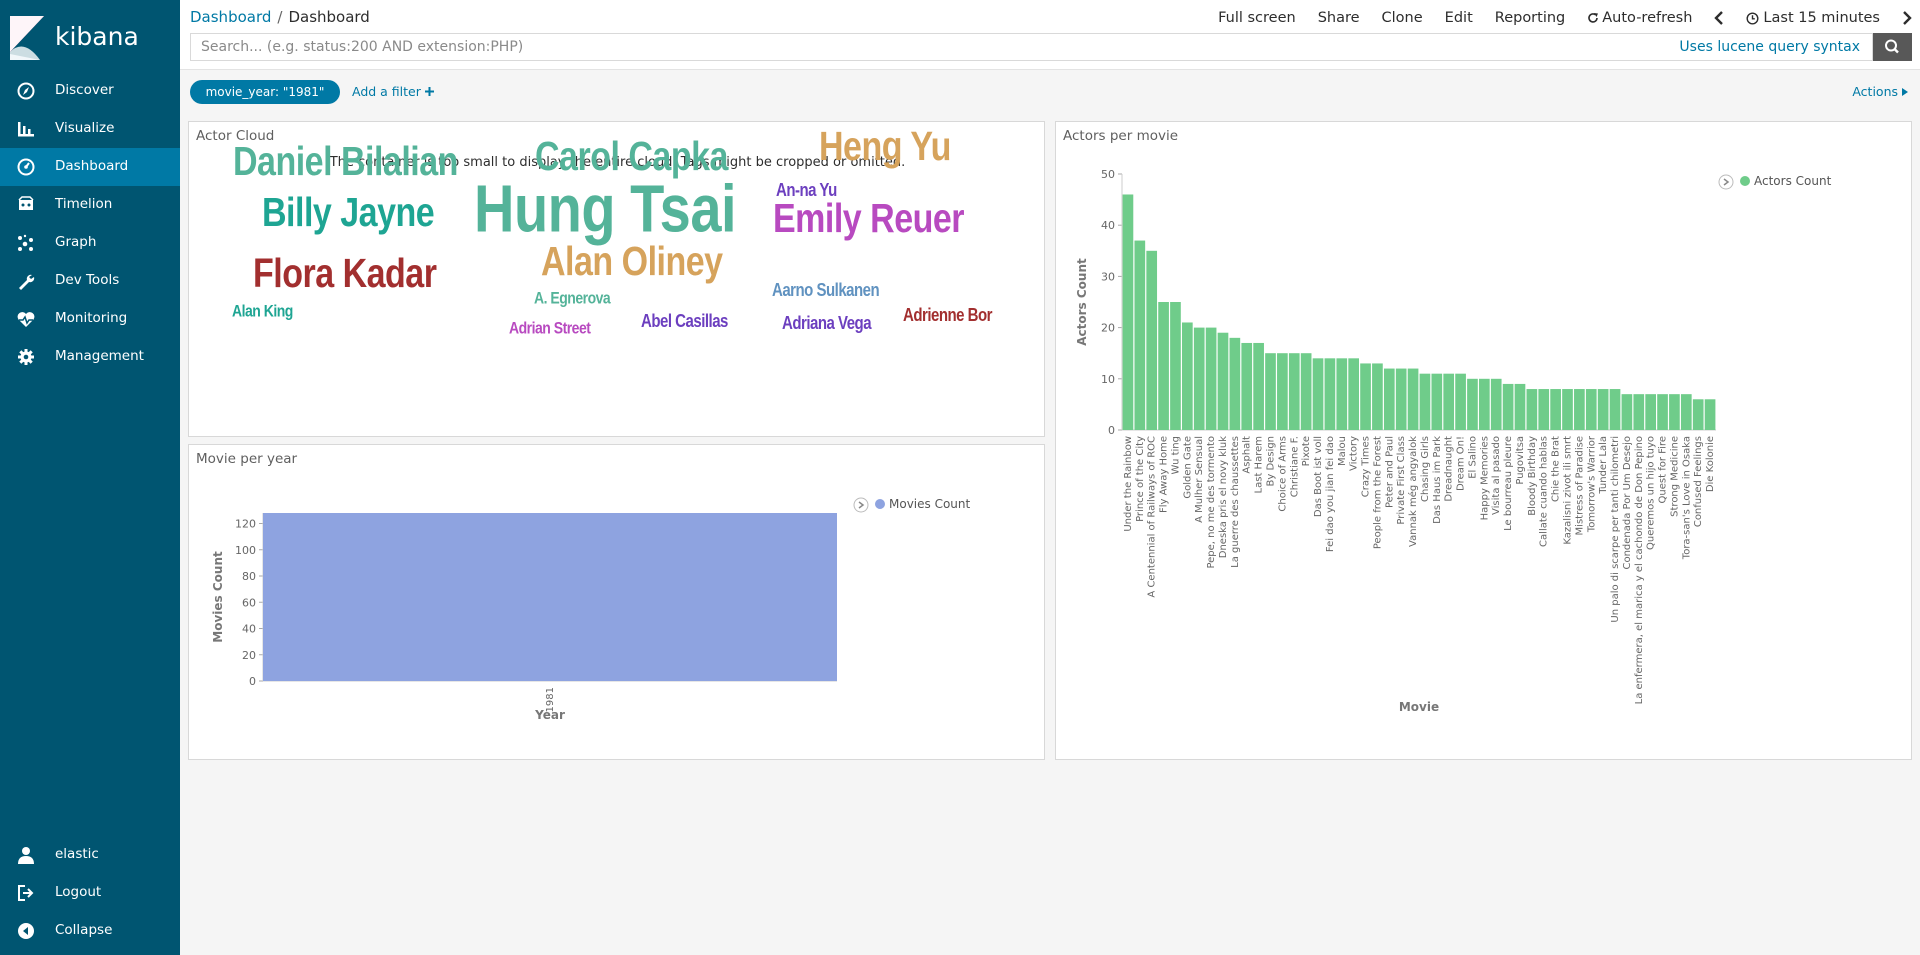 This screenshot has height=955, width=1920. Describe the element at coordinates (1907, 18) in the screenshot. I see `time-forward-button` at that location.